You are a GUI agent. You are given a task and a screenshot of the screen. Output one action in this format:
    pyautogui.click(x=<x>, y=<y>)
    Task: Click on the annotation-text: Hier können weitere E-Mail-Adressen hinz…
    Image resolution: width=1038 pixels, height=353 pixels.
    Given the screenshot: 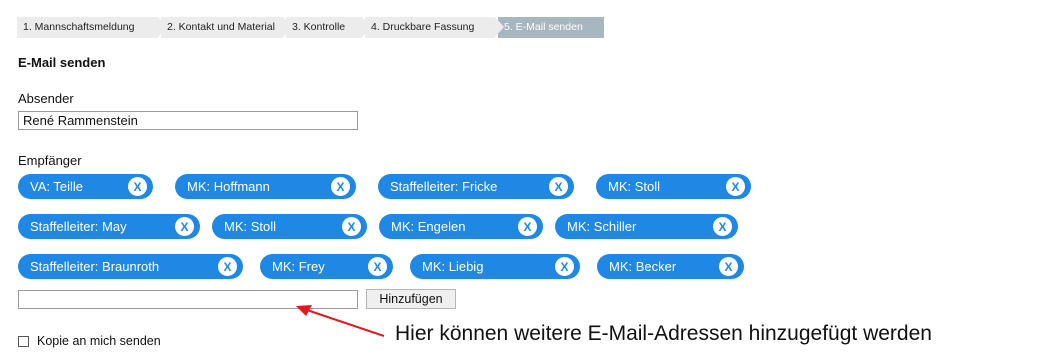 What is the action you would take?
    pyautogui.click(x=663, y=333)
    